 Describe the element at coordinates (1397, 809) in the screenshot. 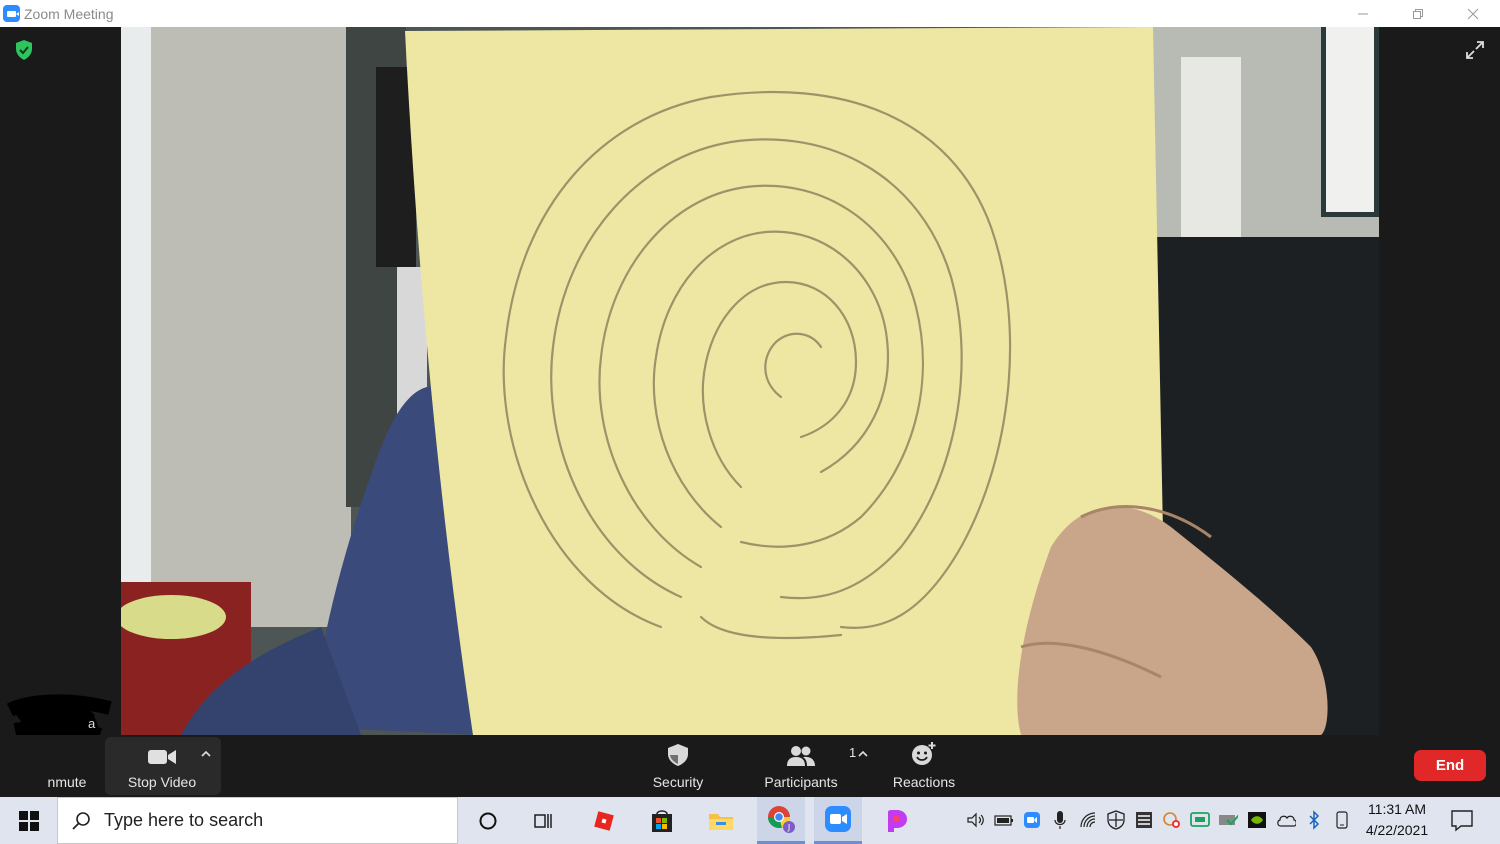

I see `clock-time: 11:31 AM` at that location.